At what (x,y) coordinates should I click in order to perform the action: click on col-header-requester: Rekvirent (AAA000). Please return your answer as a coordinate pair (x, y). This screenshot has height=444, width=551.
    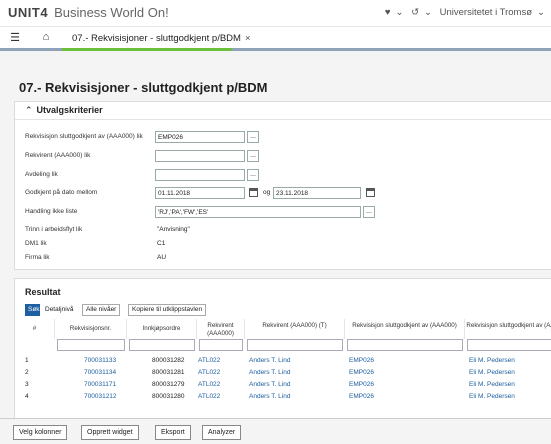
    Looking at the image, I should click on (221, 329).